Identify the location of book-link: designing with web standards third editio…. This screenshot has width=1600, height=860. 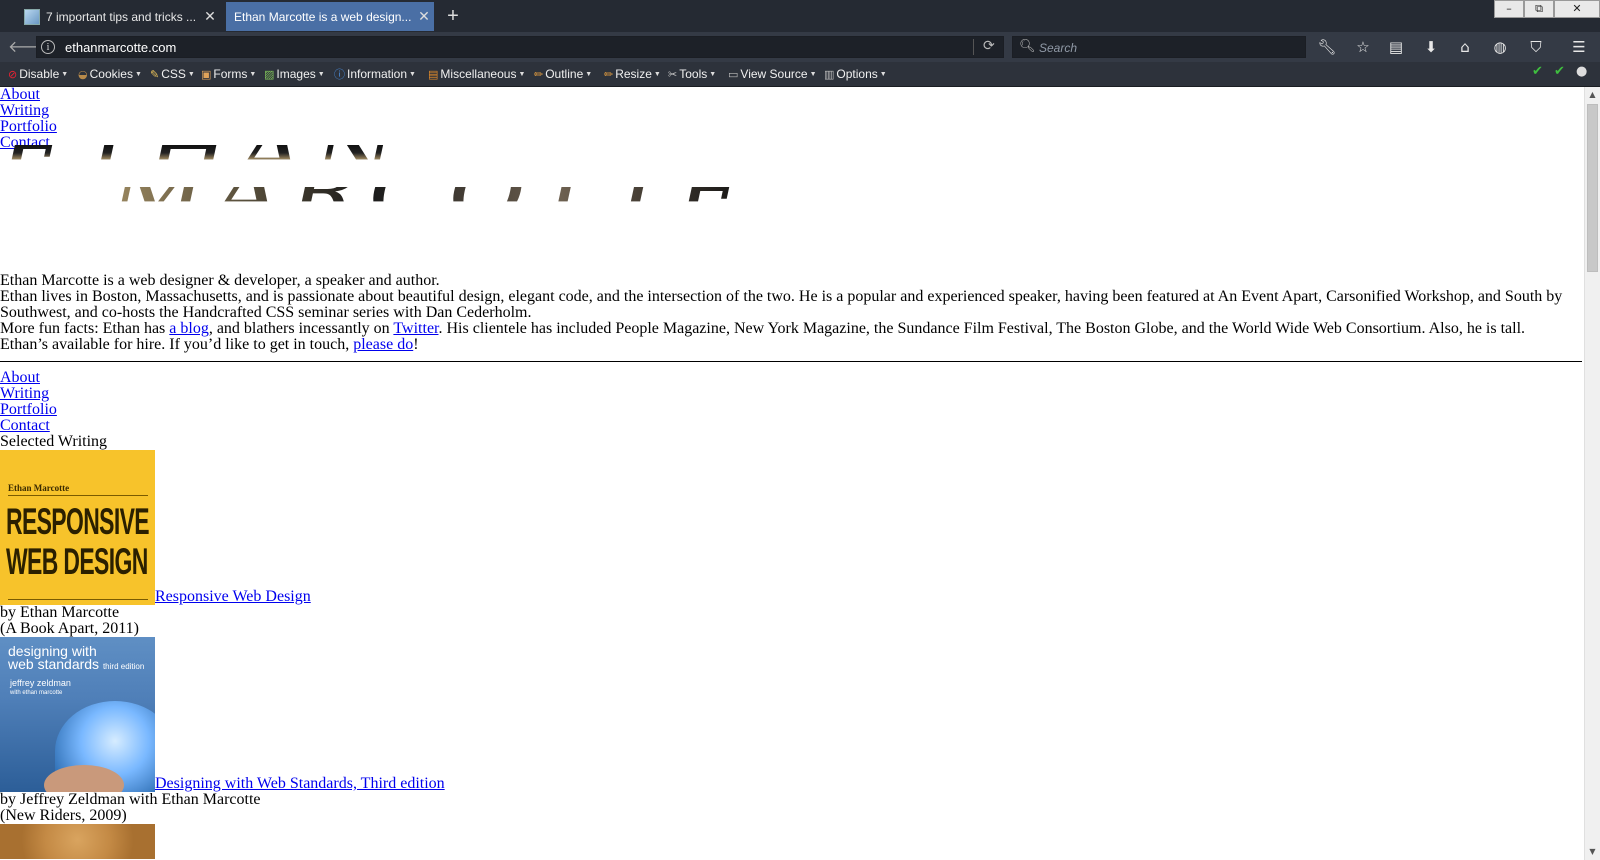
(222, 714).